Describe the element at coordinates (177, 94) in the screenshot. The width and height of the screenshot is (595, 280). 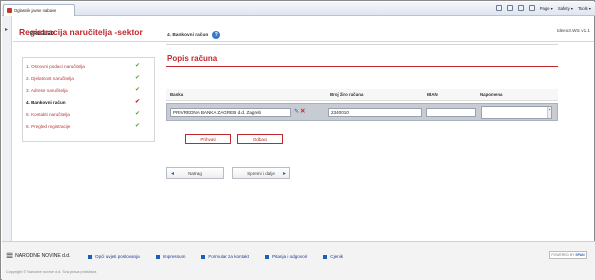
I see `column-header-banka: Banka` at that location.